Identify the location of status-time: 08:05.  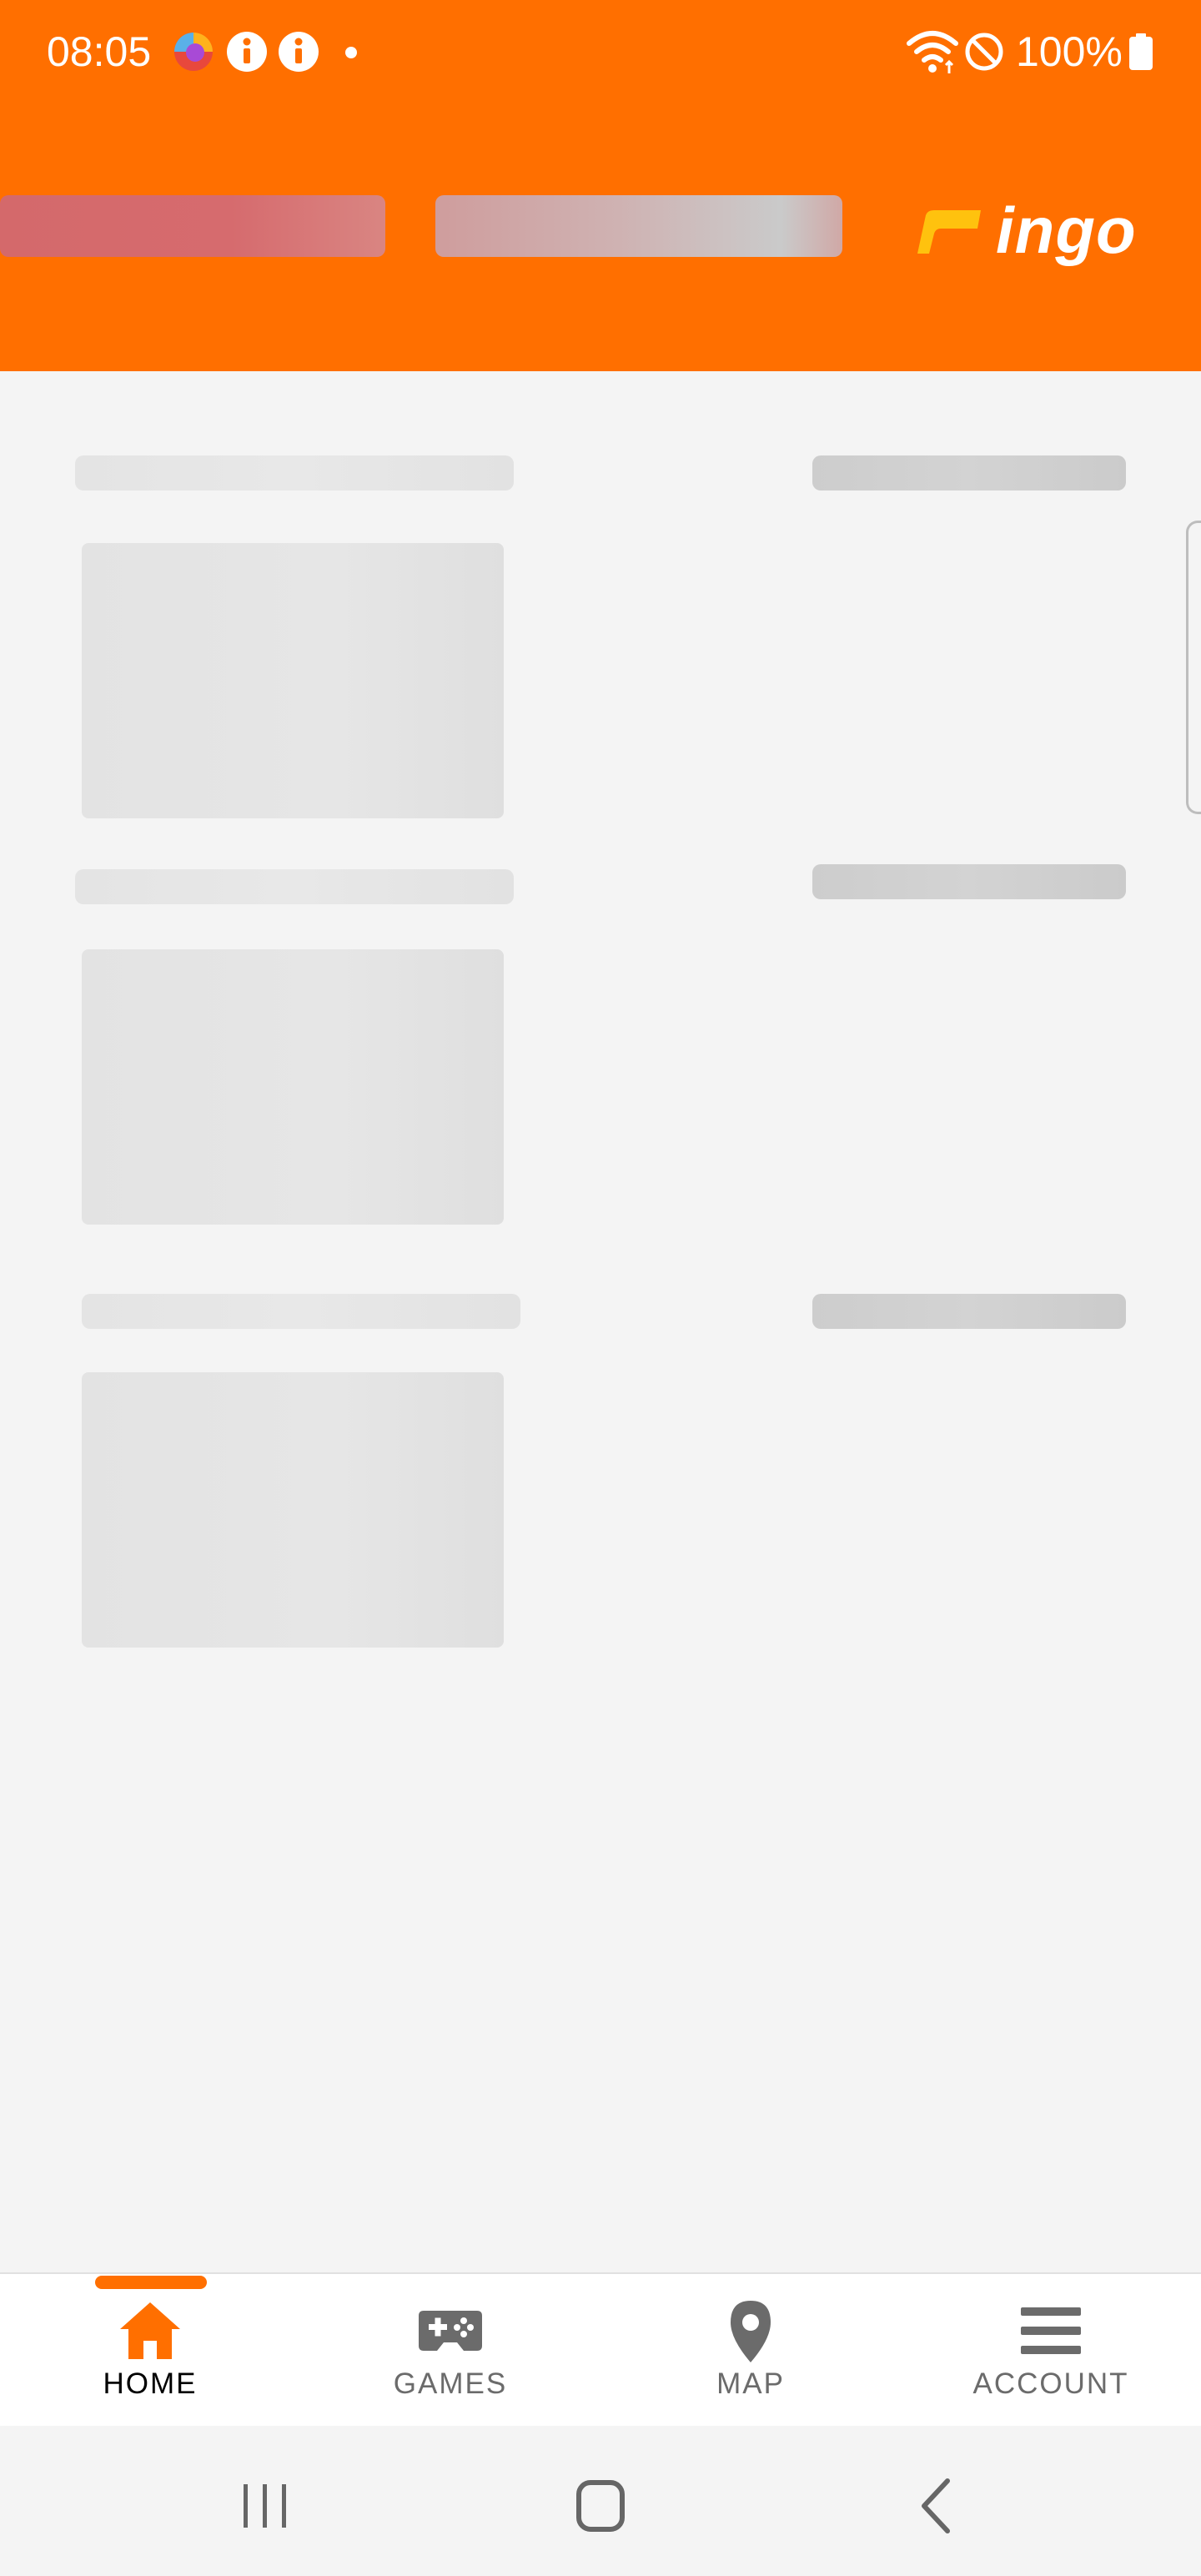
(100, 51).